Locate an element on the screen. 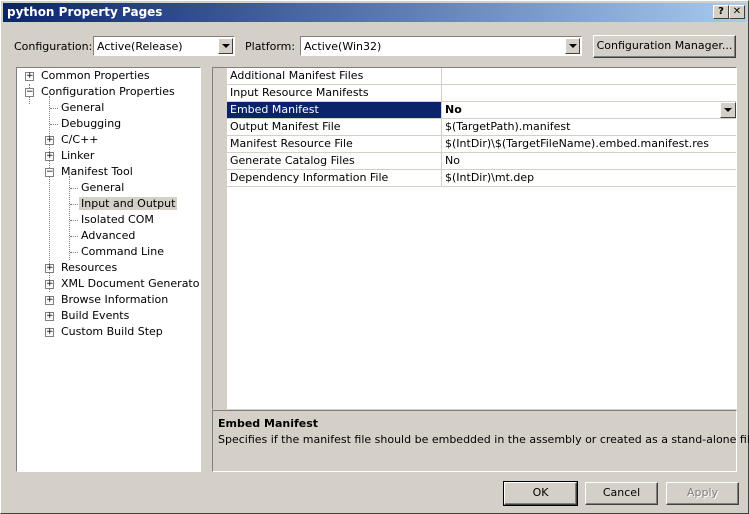 The image size is (749, 514). tree-item-linker: Linker is located at coordinates (77, 156).